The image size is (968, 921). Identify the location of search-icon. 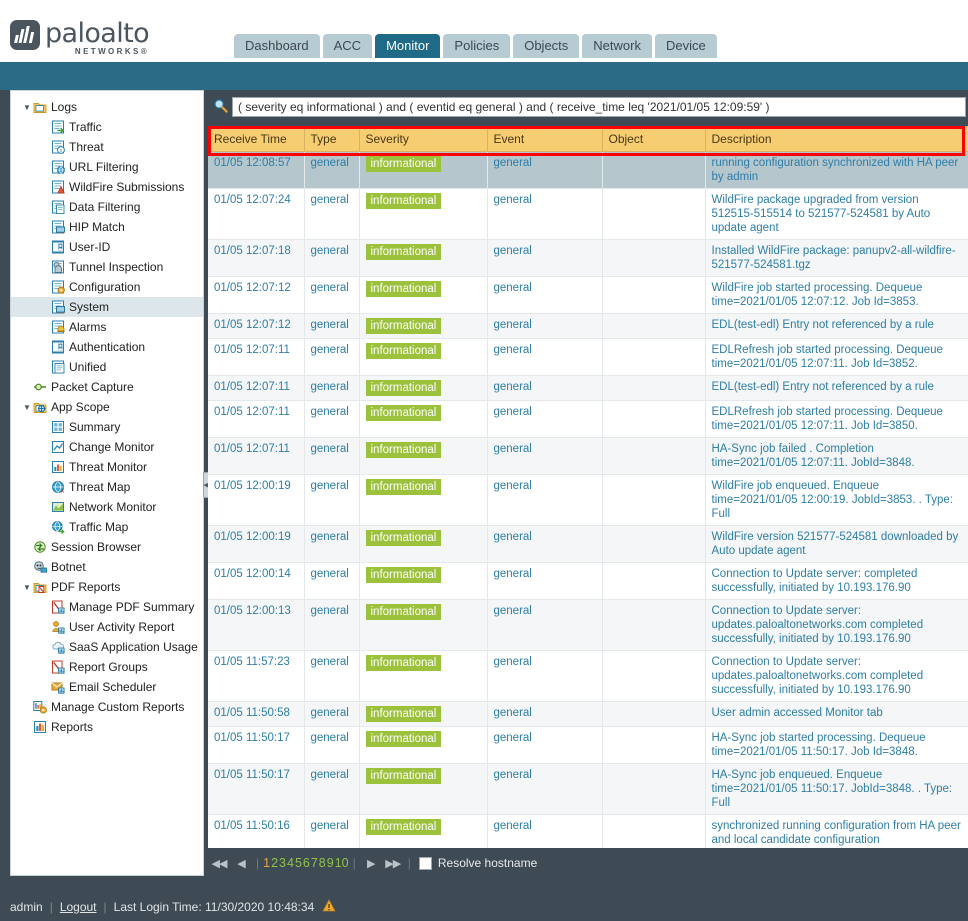
(220, 107).